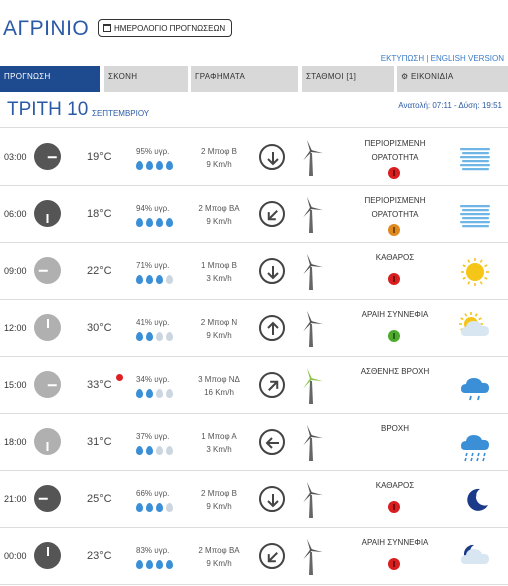 The image size is (508, 586). I want to click on sunrise-sunset: Ανατολή: 07:11 - Δύση: 19:51, so click(450, 105).